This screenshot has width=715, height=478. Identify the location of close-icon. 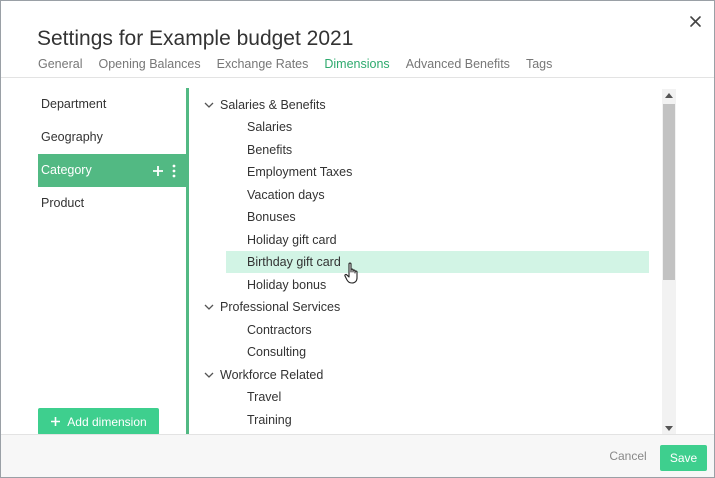
(695, 21).